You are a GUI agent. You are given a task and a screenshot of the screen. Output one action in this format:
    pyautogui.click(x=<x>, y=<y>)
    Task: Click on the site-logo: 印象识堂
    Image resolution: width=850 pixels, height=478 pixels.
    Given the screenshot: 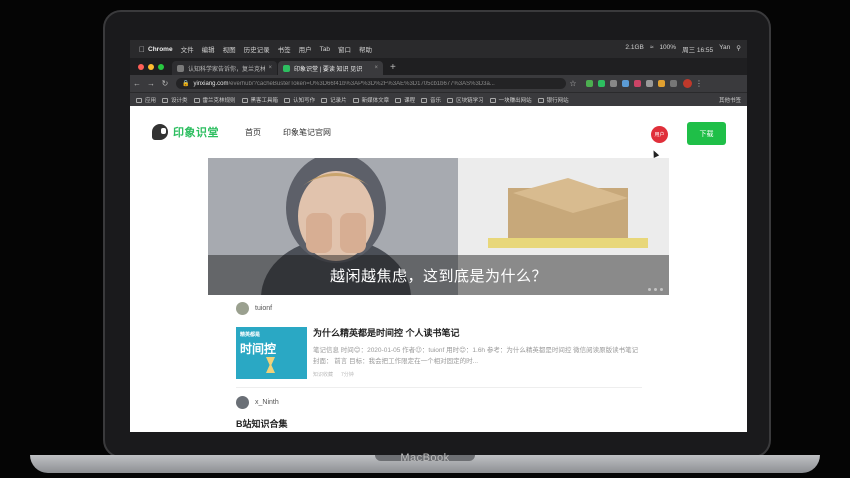 What is the action you would take?
    pyautogui.click(x=185, y=132)
    